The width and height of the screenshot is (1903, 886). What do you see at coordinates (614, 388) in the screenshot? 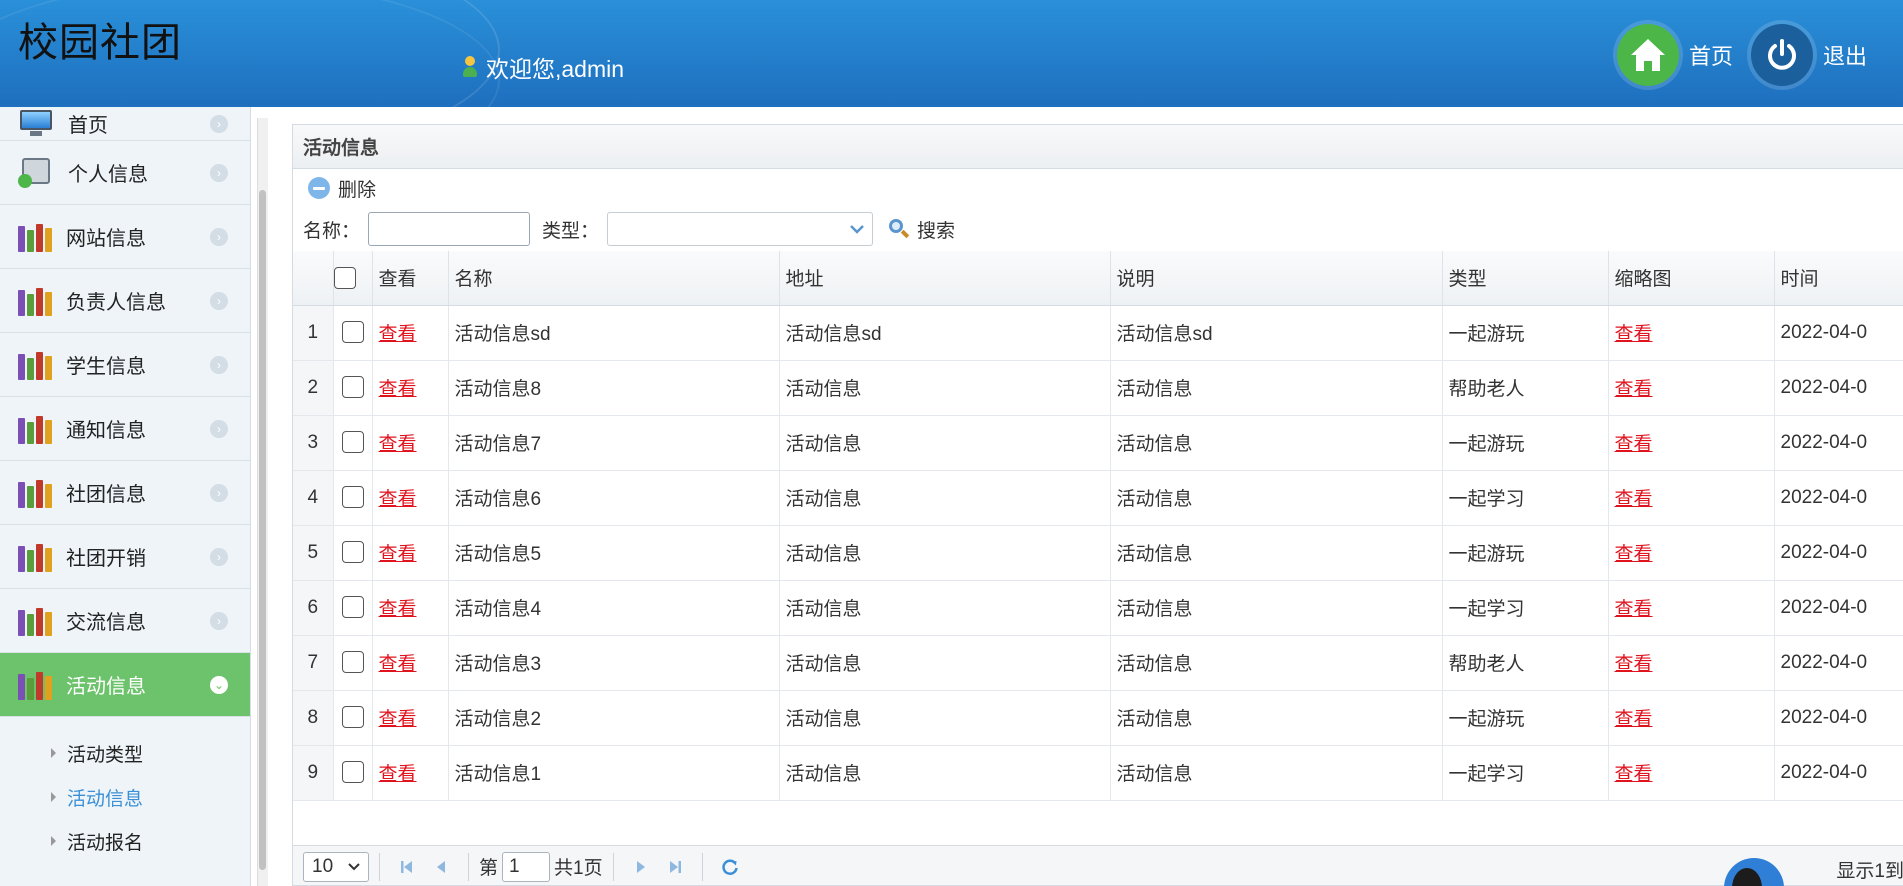
I see `name-cell: 活动信息8` at bounding box center [614, 388].